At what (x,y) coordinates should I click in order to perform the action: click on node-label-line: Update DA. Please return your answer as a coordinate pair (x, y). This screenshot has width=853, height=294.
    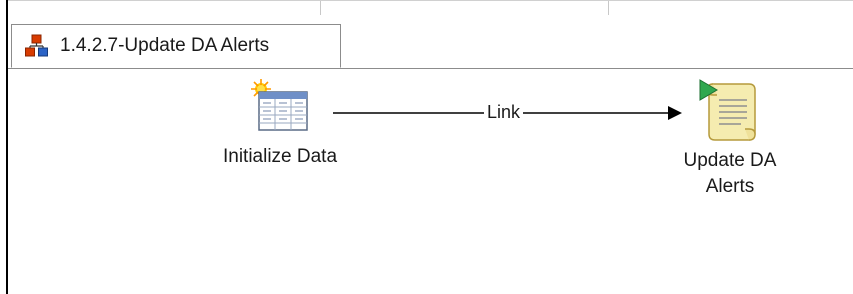
    Looking at the image, I should click on (730, 160).